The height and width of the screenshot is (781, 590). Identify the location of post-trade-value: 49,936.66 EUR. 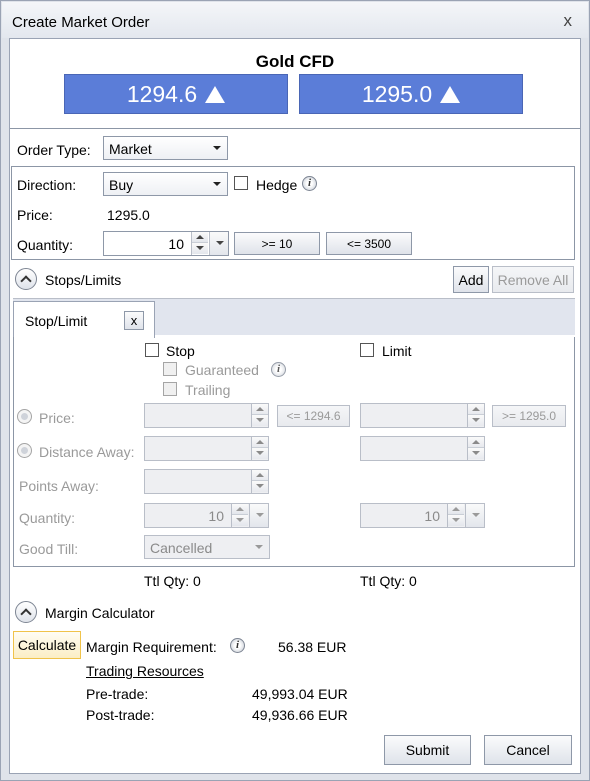
(300, 715).